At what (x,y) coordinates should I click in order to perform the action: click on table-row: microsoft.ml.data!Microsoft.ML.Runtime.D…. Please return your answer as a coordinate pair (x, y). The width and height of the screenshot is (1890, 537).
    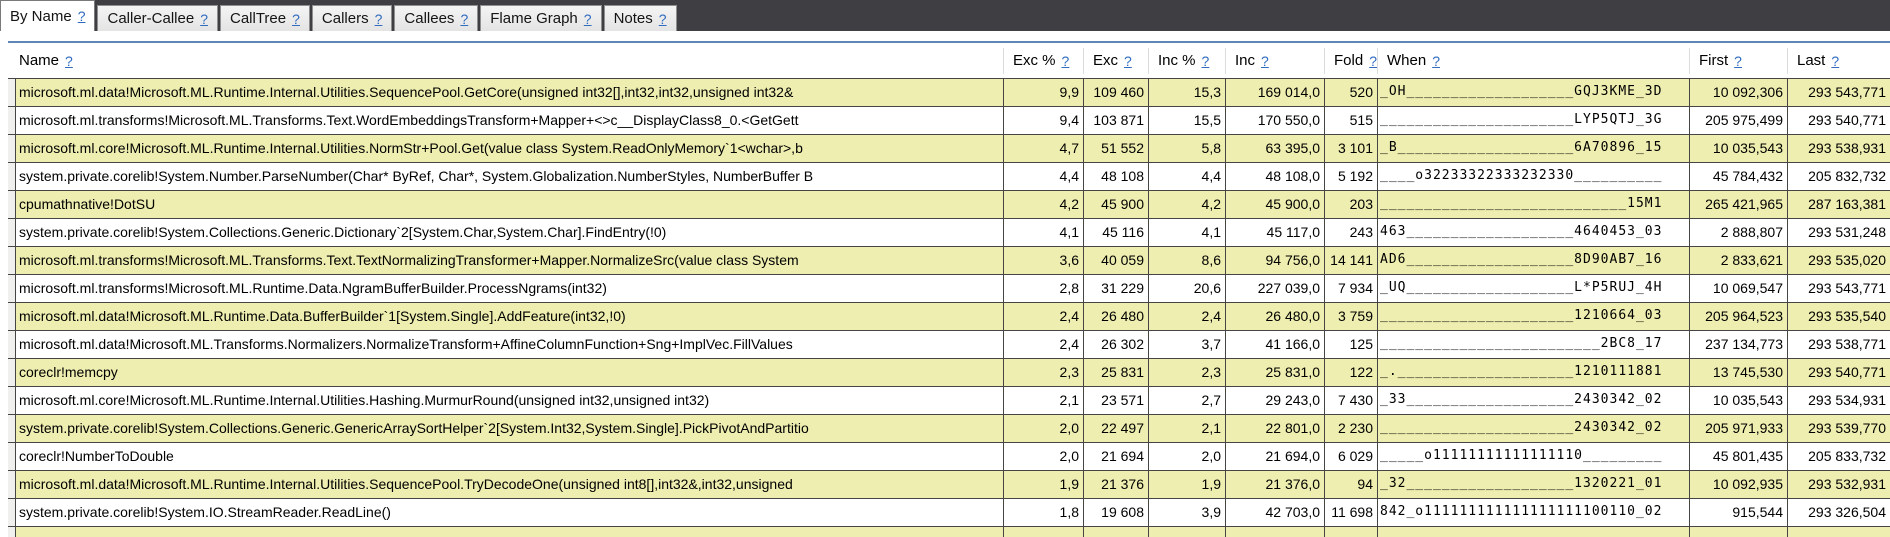
    Looking at the image, I should click on (949, 317).